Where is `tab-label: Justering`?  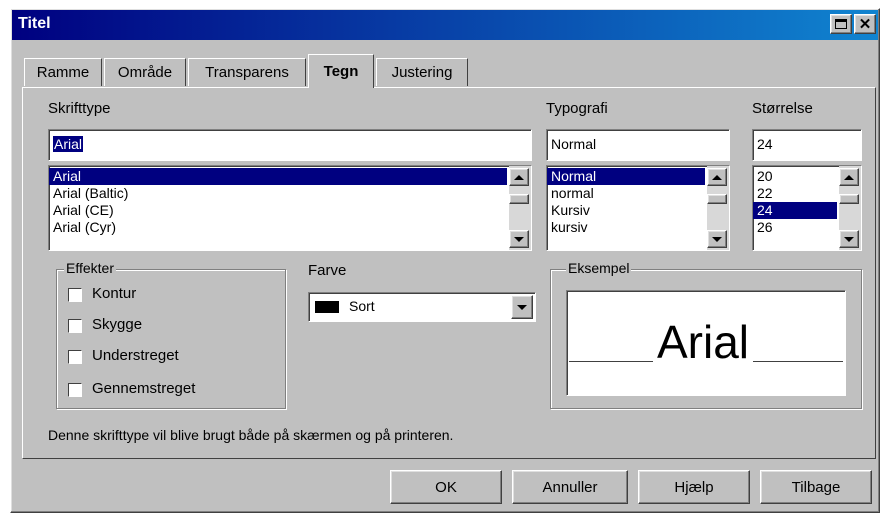 tab-label: Justering is located at coordinates (422, 72).